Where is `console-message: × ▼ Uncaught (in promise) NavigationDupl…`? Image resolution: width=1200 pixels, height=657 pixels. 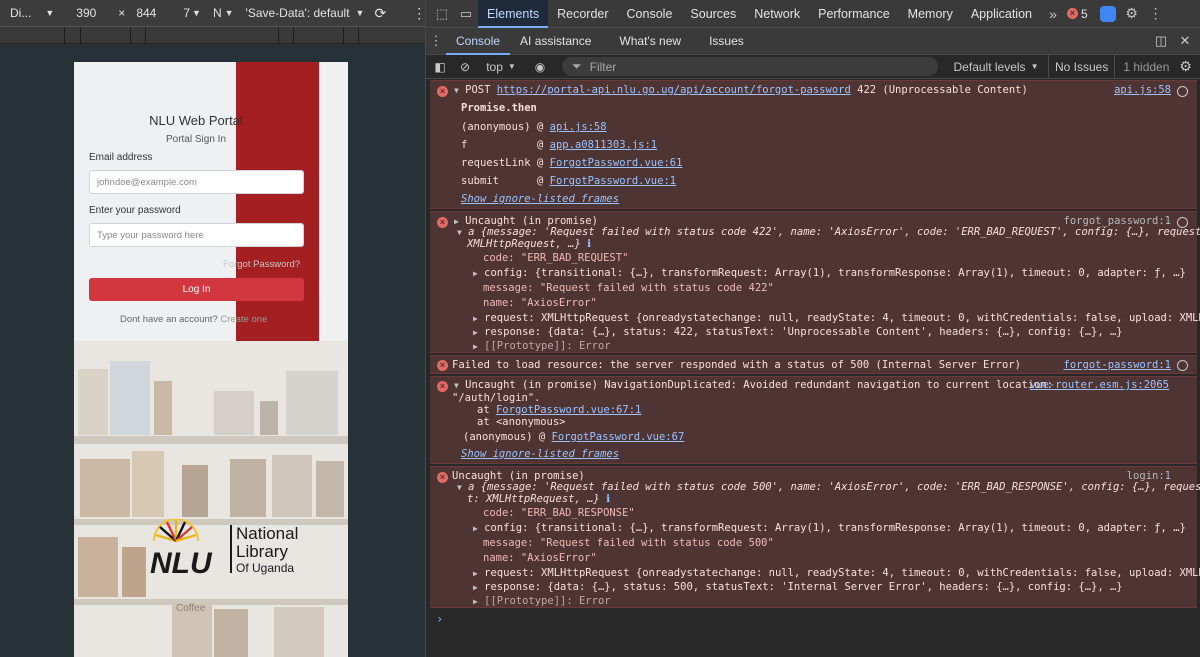 console-message: × ▼ Uncaught (in promise) NavigationDupl… is located at coordinates (813, 420).